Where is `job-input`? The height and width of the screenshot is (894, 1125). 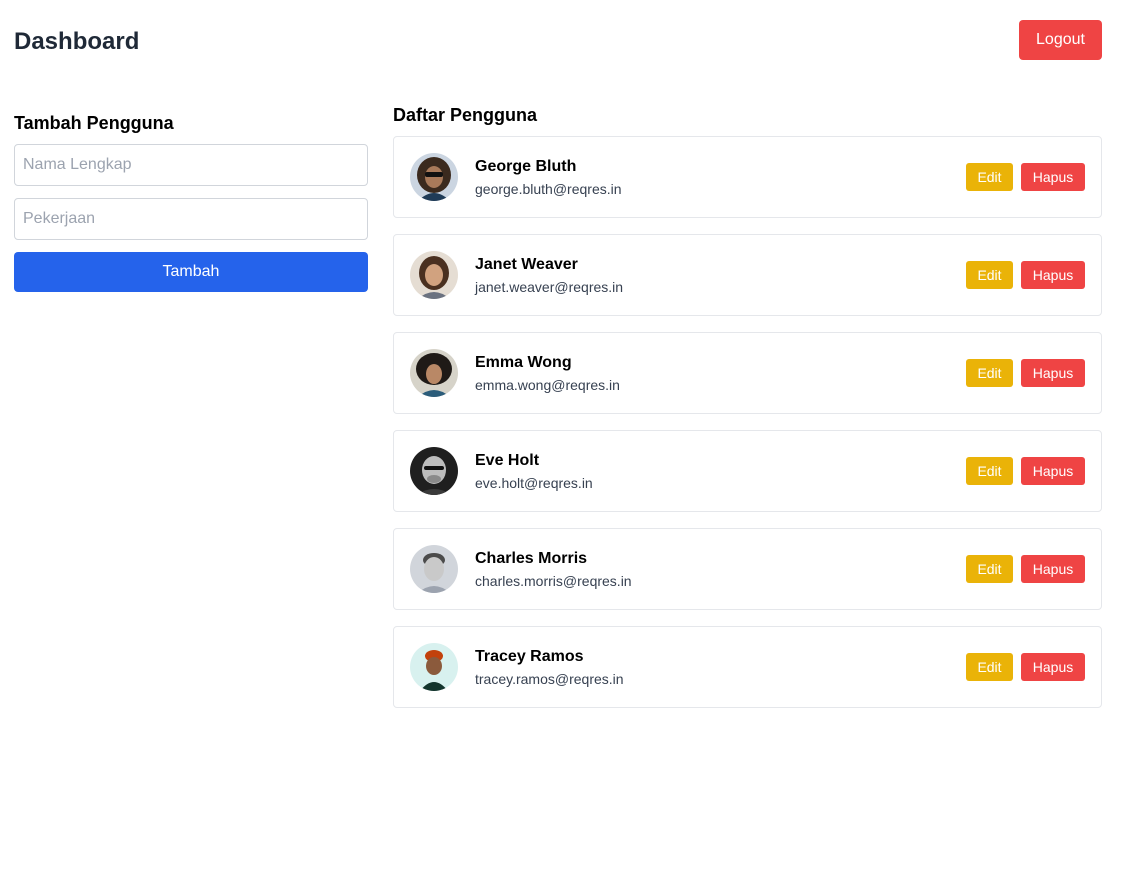 job-input is located at coordinates (191, 219).